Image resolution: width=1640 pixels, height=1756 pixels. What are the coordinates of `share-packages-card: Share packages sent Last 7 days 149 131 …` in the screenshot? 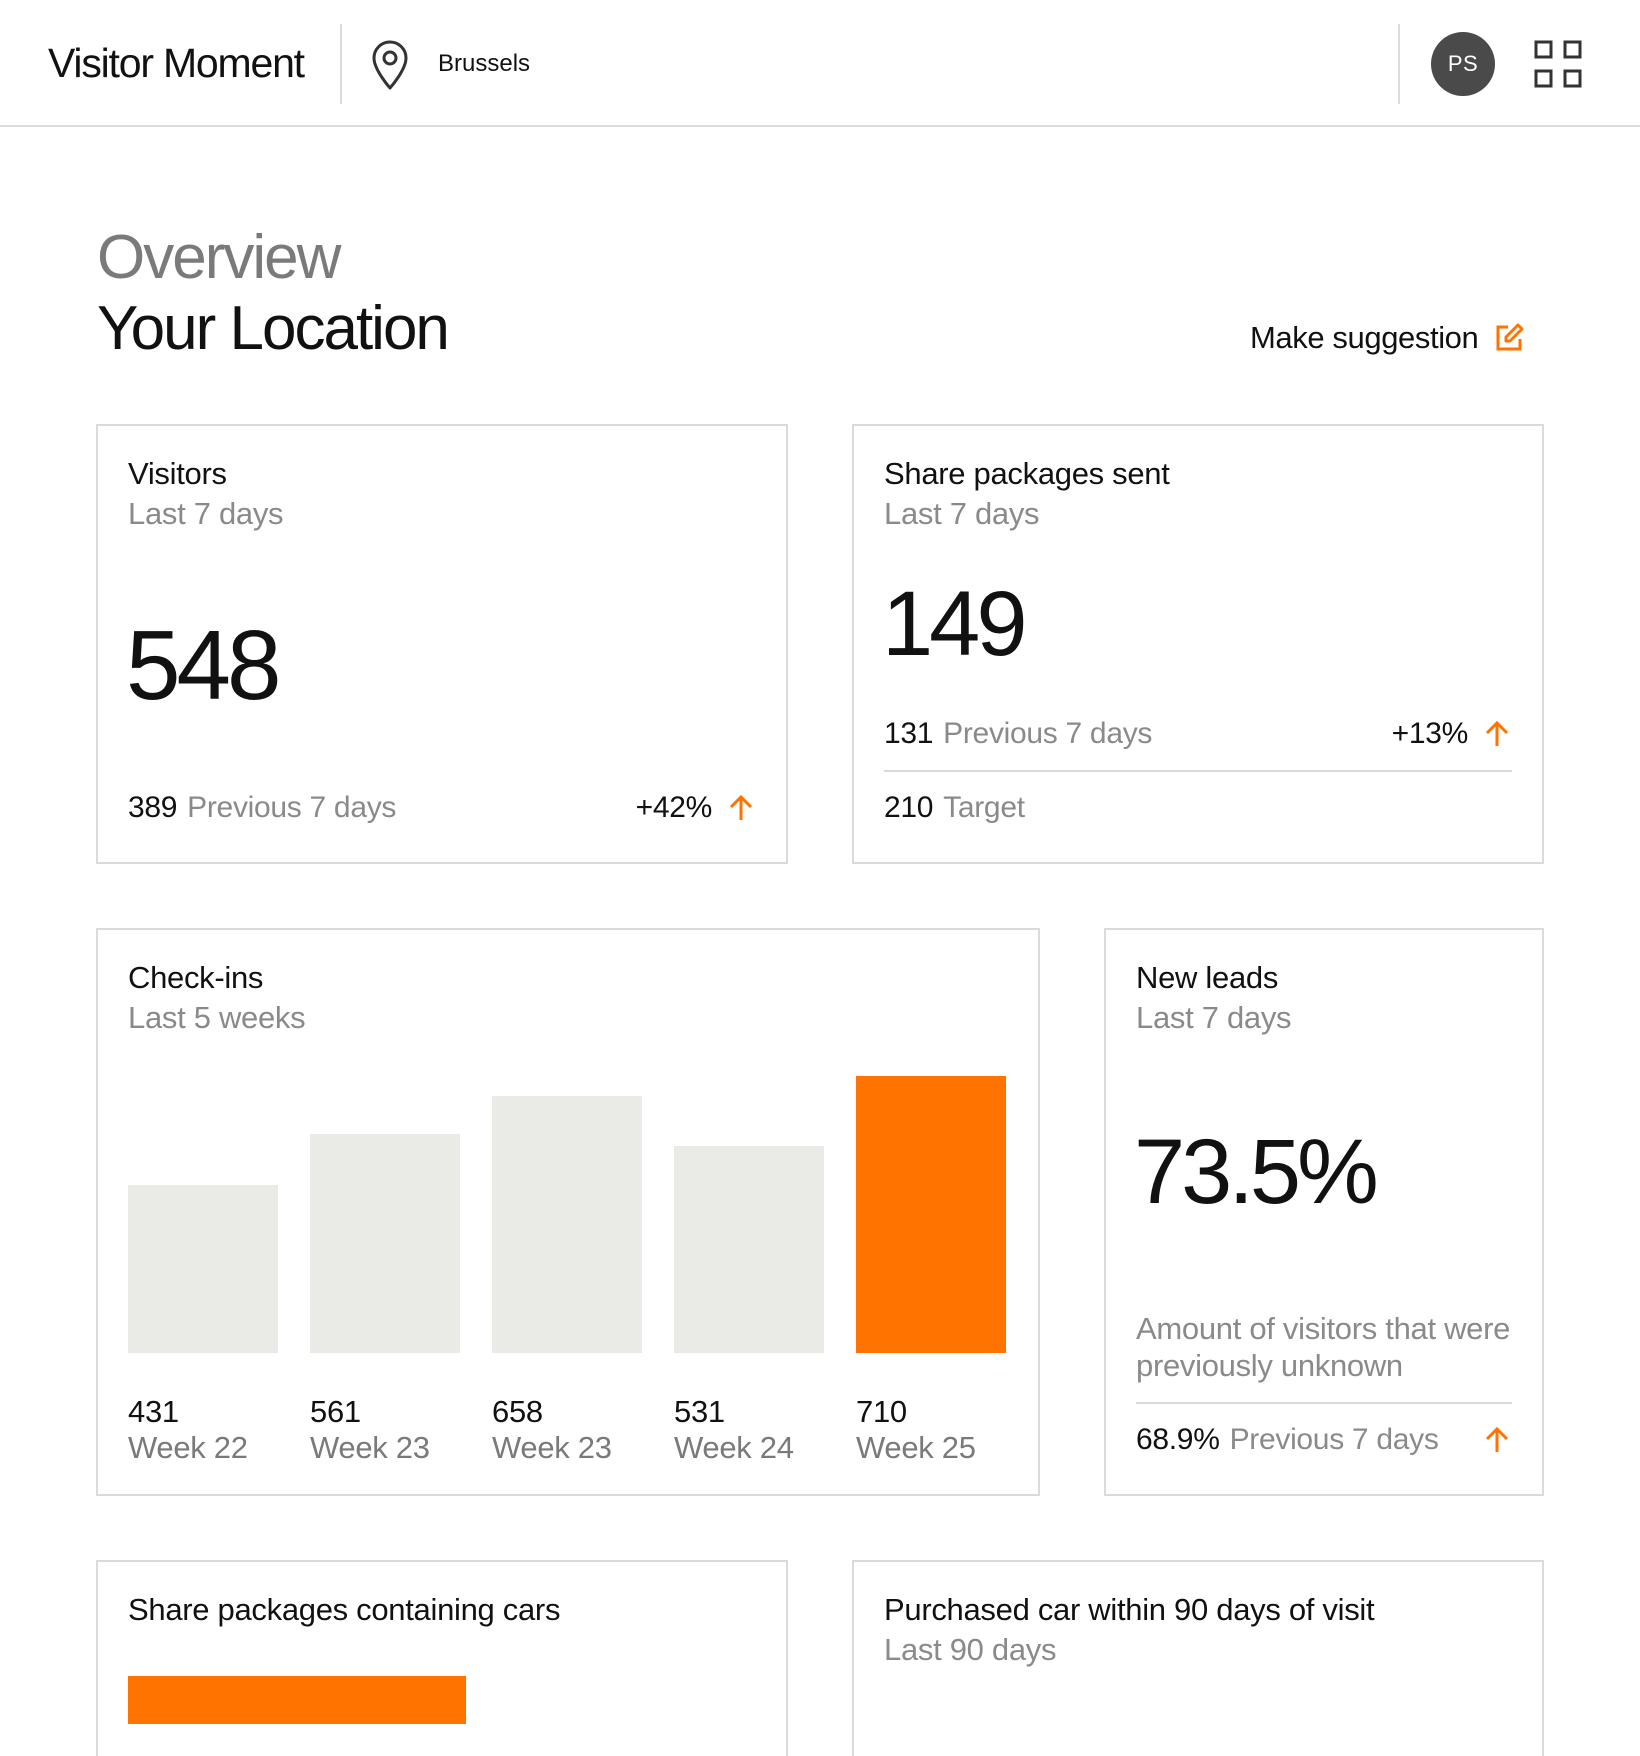 It's located at (1198, 644).